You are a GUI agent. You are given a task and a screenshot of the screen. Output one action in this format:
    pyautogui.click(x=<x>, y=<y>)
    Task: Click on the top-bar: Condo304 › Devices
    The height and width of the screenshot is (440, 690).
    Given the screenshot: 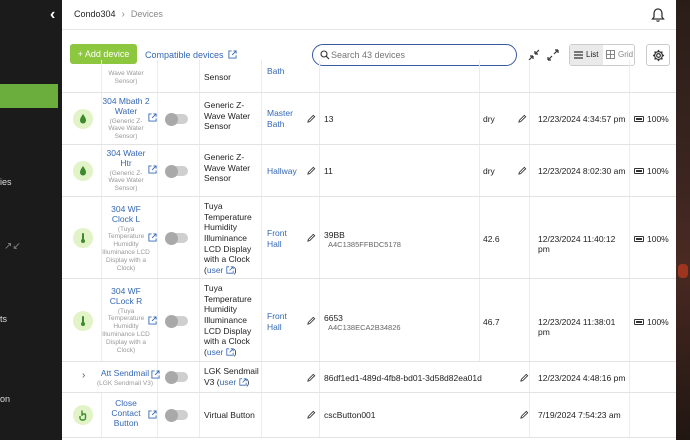 What is the action you would take?
    pyautogui.click(x=369, y=15)
    